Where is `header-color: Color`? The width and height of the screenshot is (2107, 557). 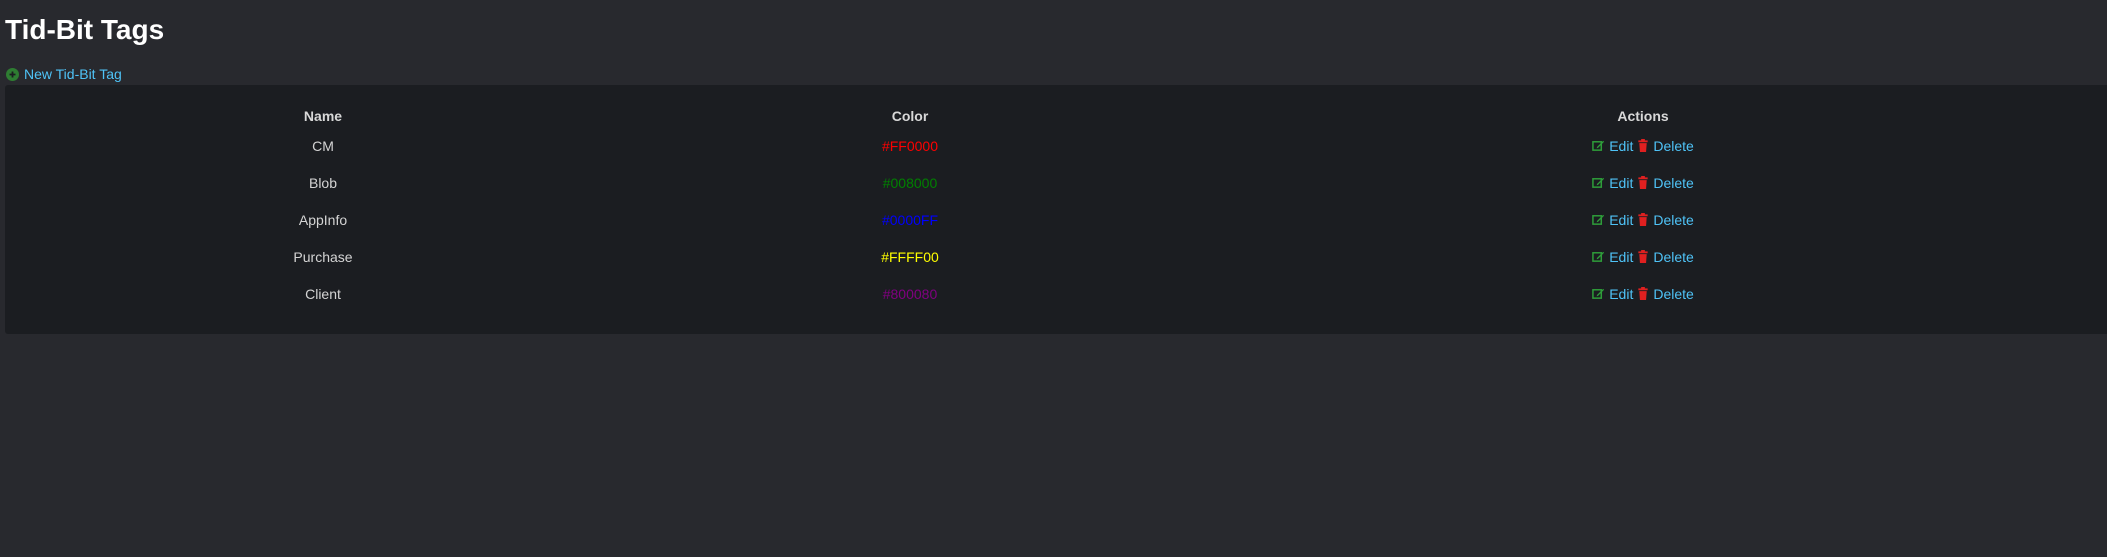
header-color: Color is located at coordinates (910, 116).